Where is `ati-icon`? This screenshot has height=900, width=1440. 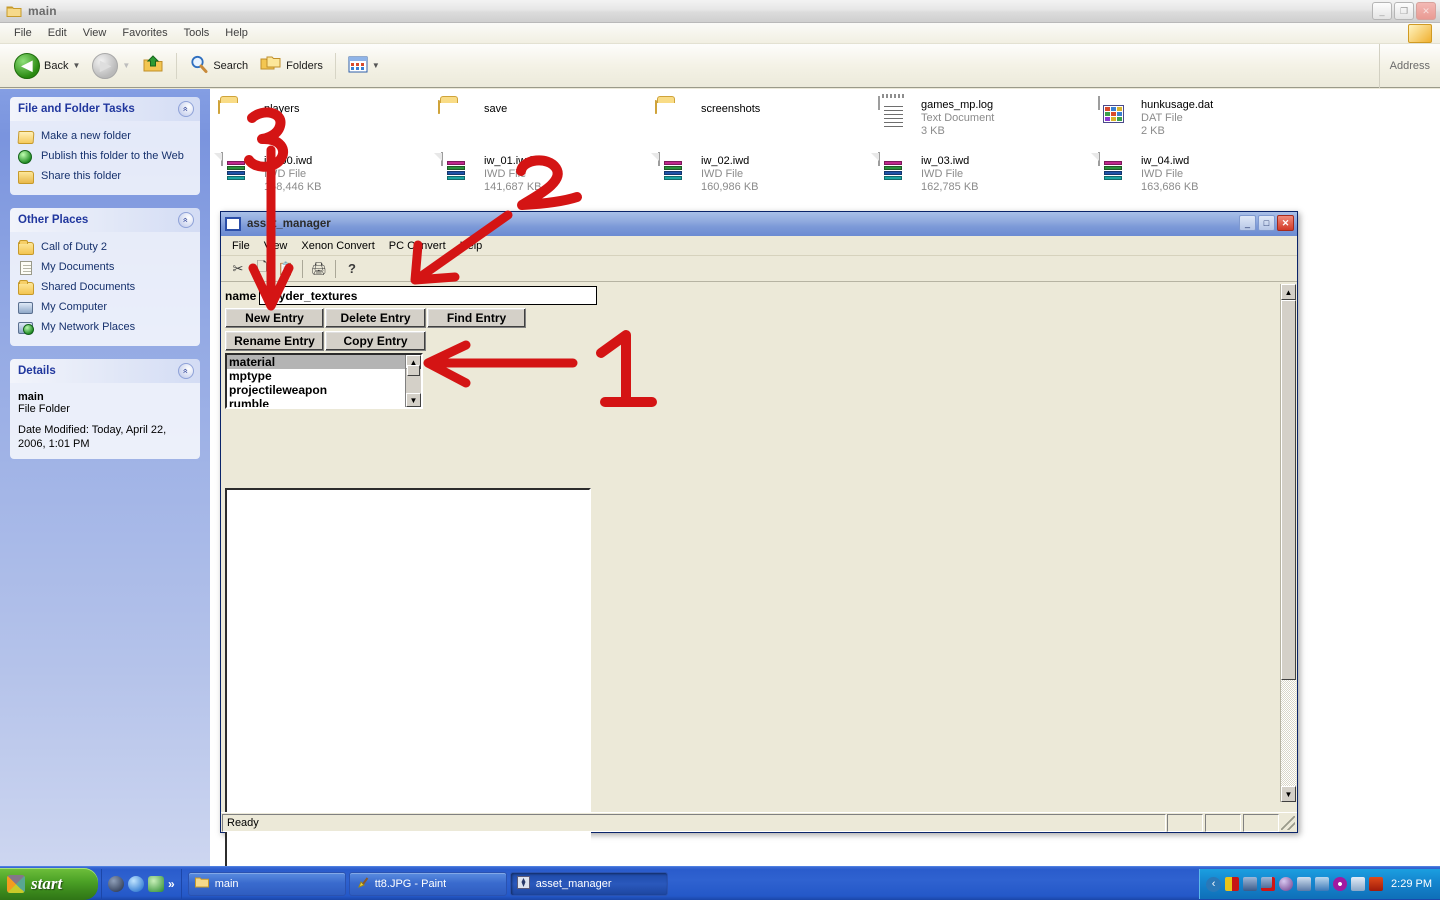
ati-icon is located at coordinates (1376, 884).